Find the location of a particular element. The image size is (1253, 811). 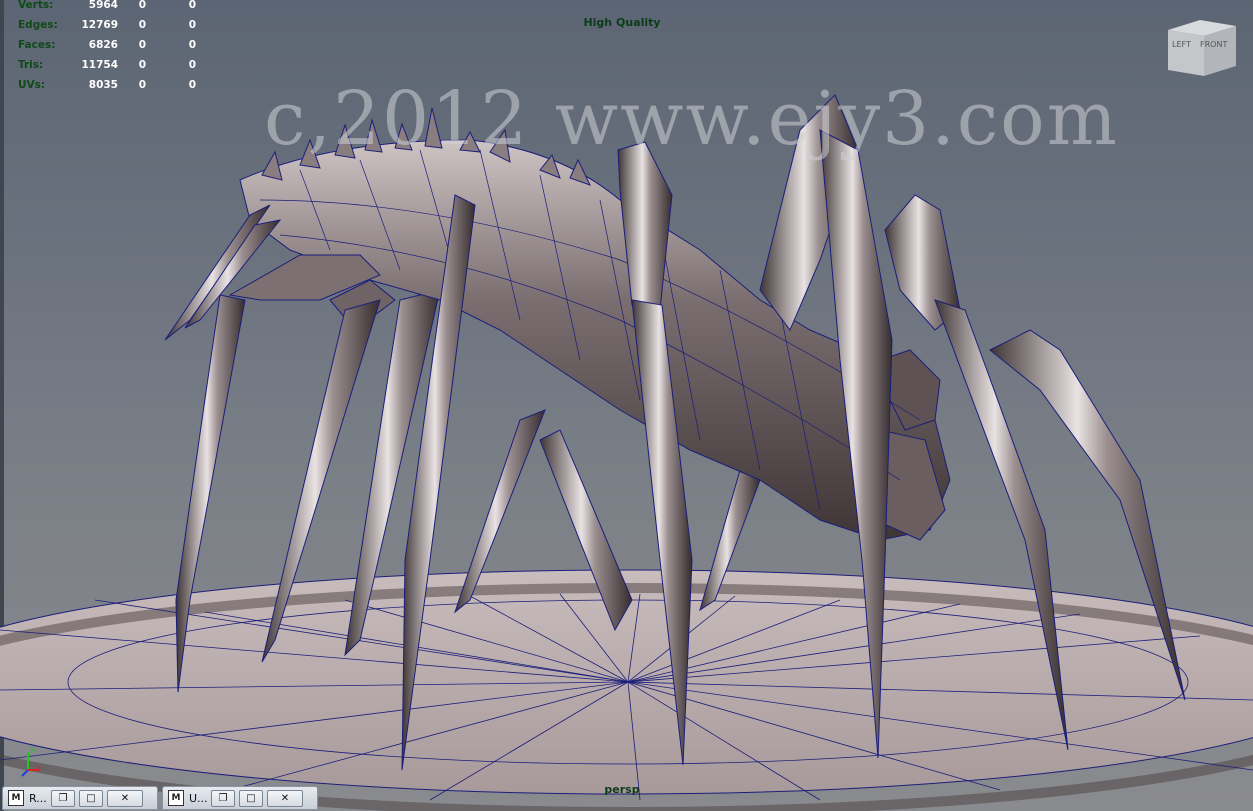

axis-z-label: z is located at coordinates (38, 768).